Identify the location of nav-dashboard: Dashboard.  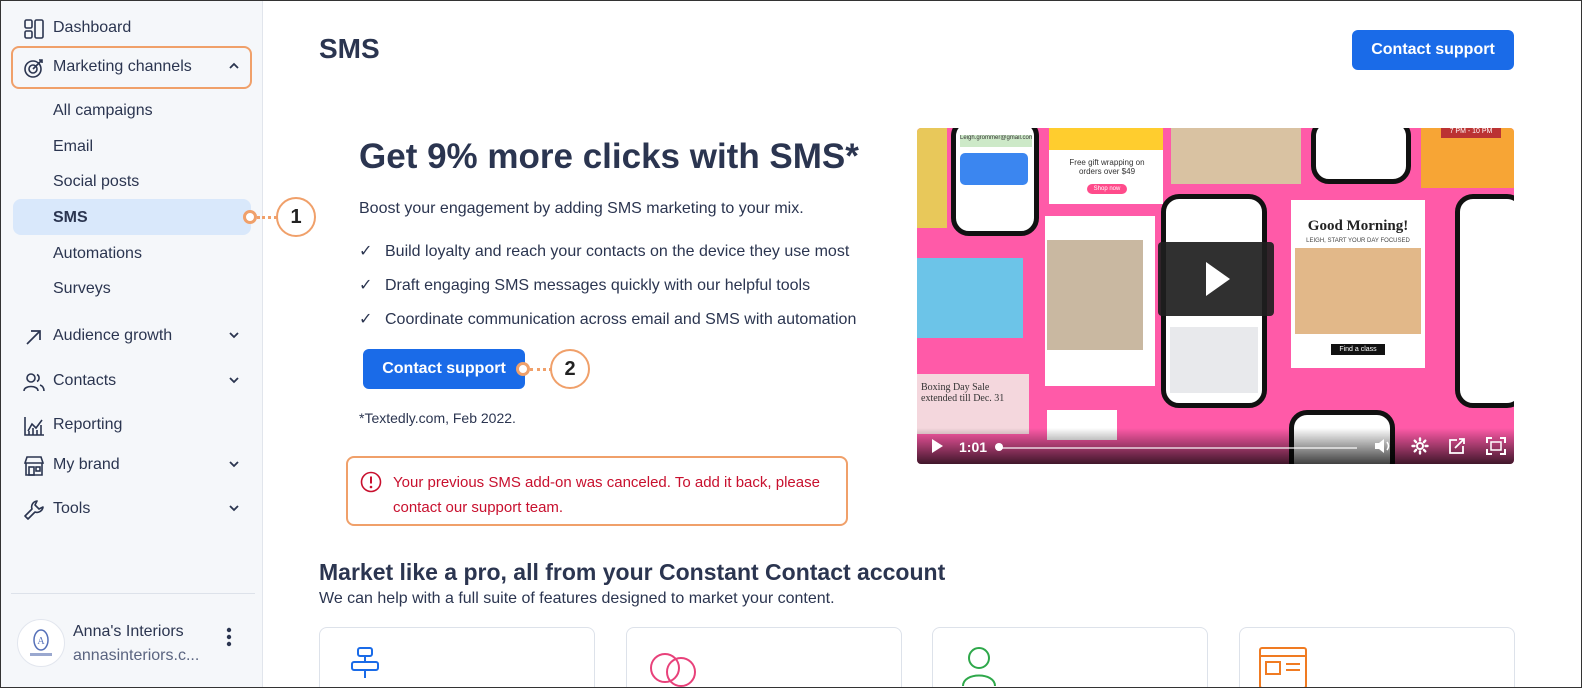
(132, 28).